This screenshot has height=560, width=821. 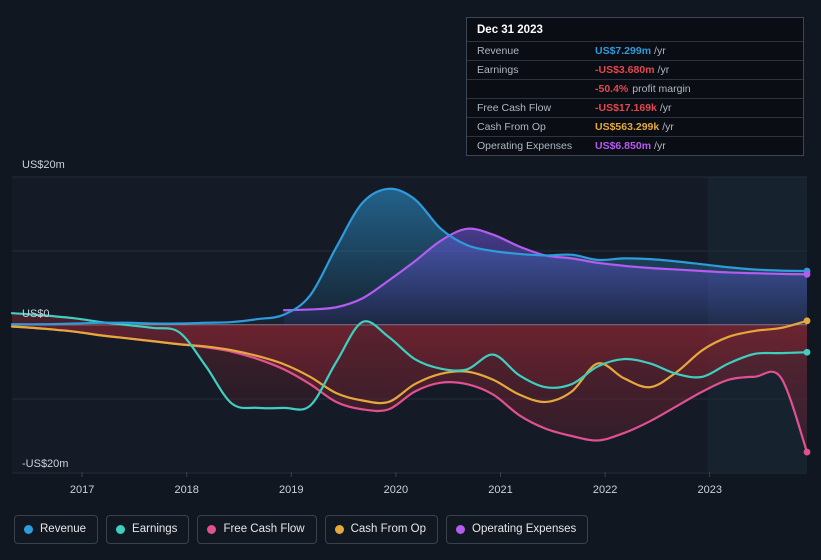 What do you see at coordinates (291, 490) in the screenshot?
I see `x-axis-tick-2019: 2019` at bounding box center [291, 490].